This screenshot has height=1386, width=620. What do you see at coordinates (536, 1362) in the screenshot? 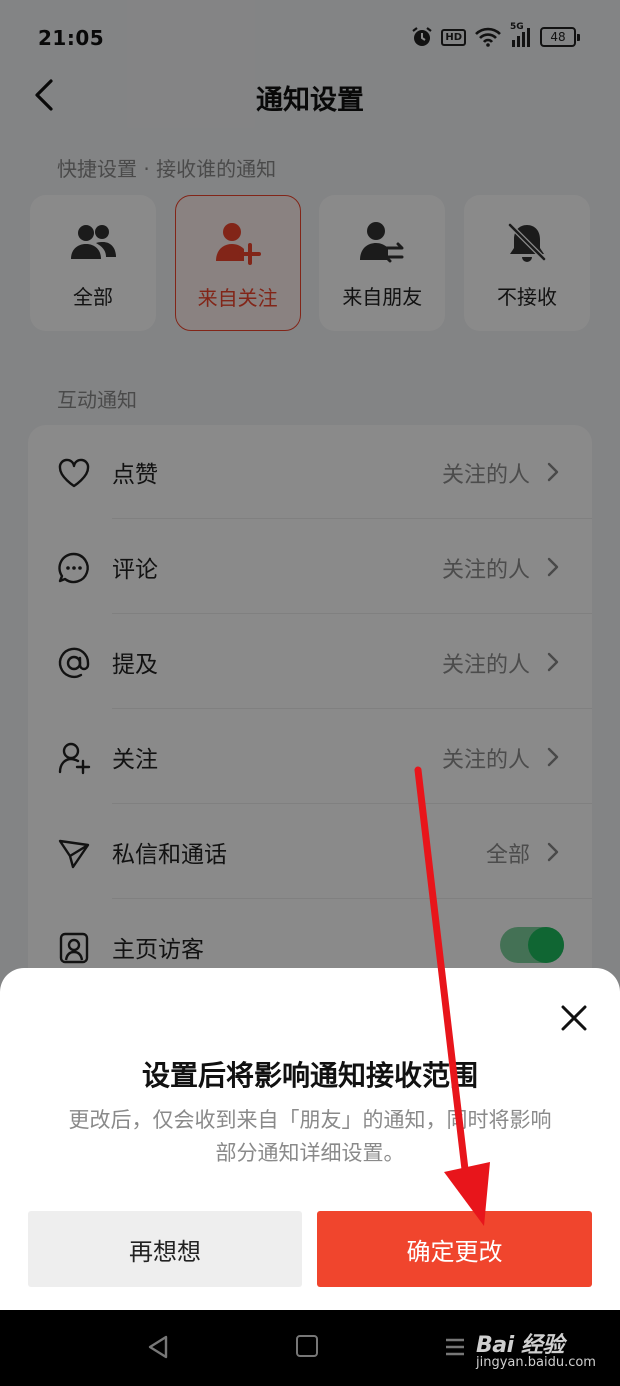
I see `watermark-url: jingyan.baidu.com` at bounding box center [536, 1362].